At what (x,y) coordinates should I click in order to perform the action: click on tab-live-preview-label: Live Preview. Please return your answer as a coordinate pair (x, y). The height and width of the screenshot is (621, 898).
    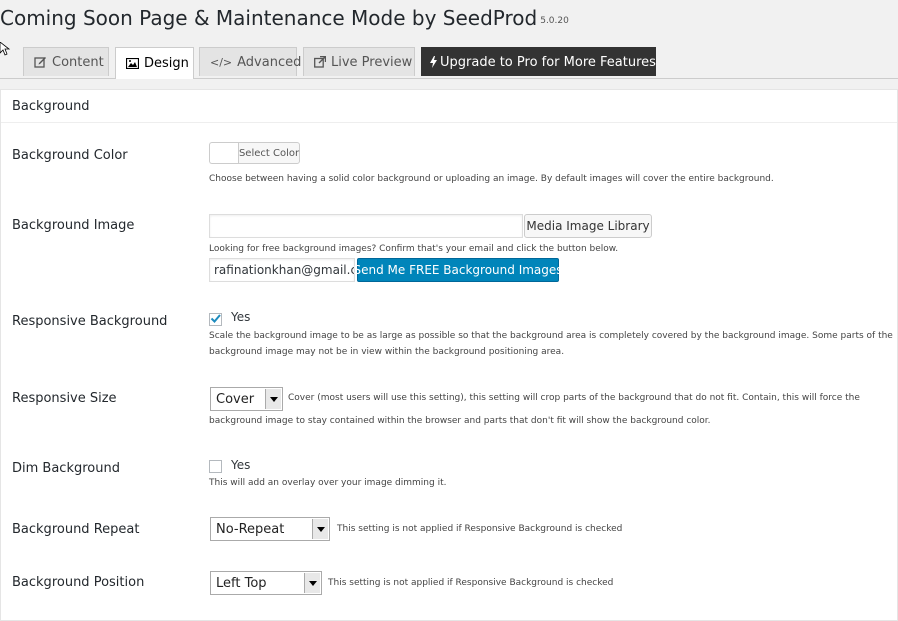
    Looking at the image, I should click on (372, 62).